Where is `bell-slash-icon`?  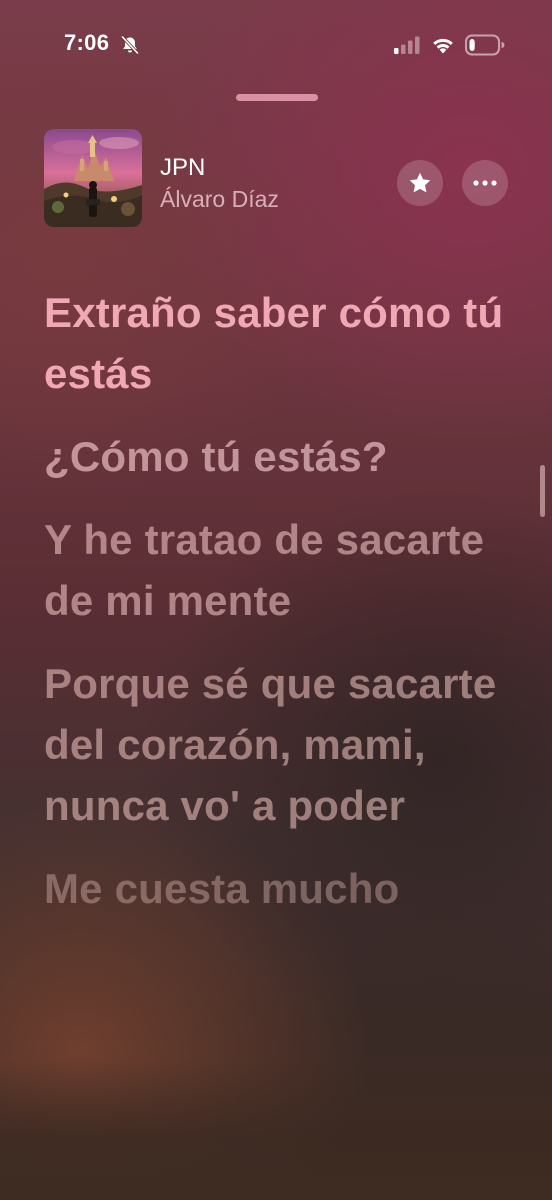
bell-slash-icon is located at coordinates (130, 45).